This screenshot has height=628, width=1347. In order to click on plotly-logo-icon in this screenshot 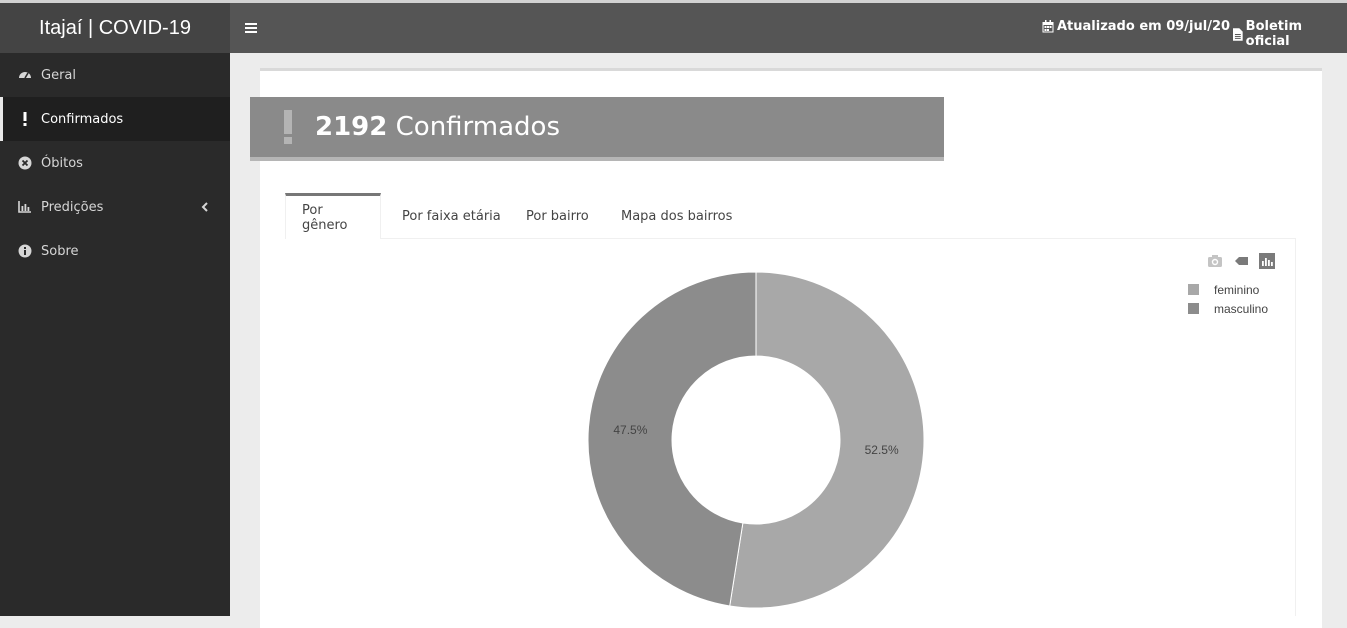, I will do `click(1267, 261)`.